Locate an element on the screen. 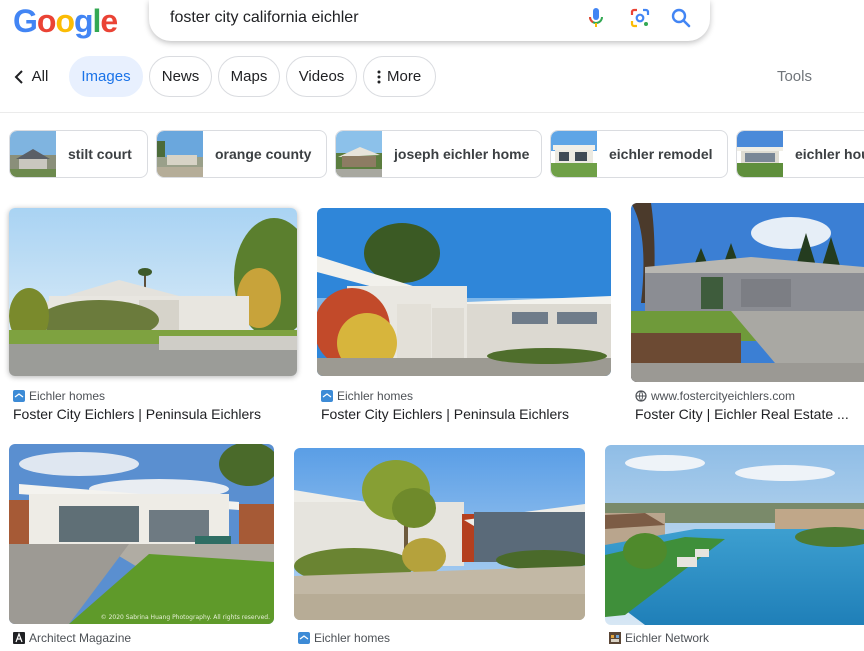  chip-label: eichler remodel is located at coordinates (661, 154).